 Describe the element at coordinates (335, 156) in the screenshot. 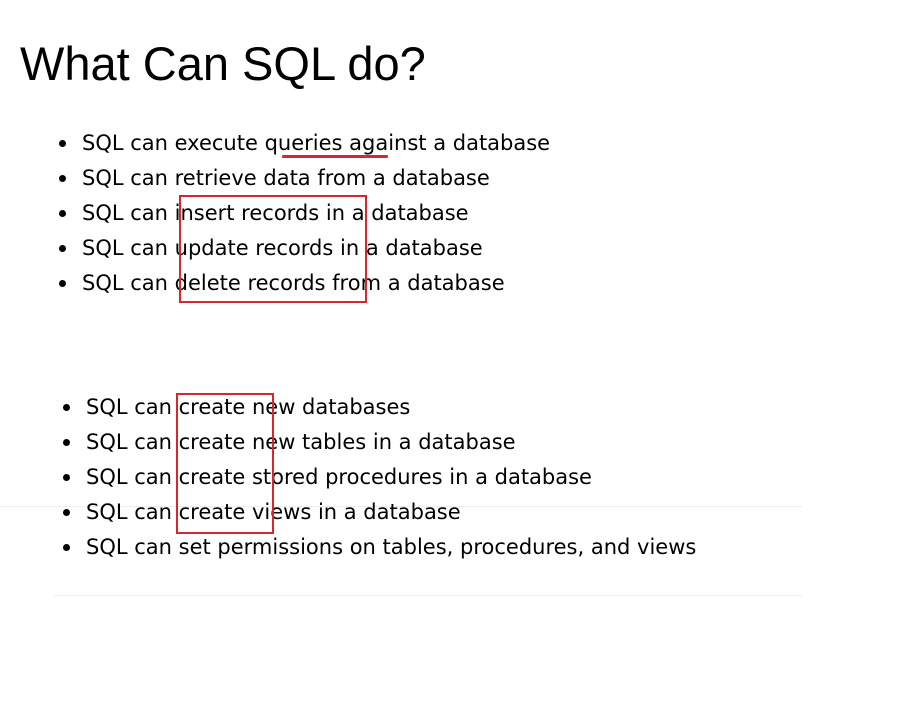

I see `annotation-underline` at that location.